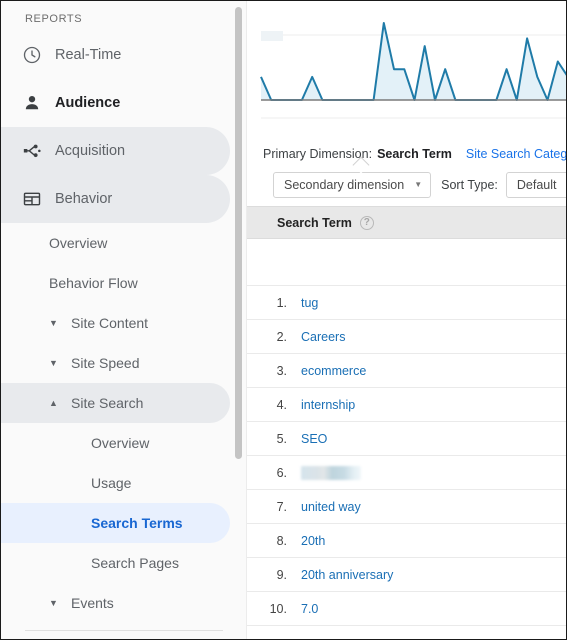 The width and height of the screenshot is (567, 640). Describe the element at coordinates (107, 403) in the screenshot. I see `sidebar-item-label: Site Search` at that location.